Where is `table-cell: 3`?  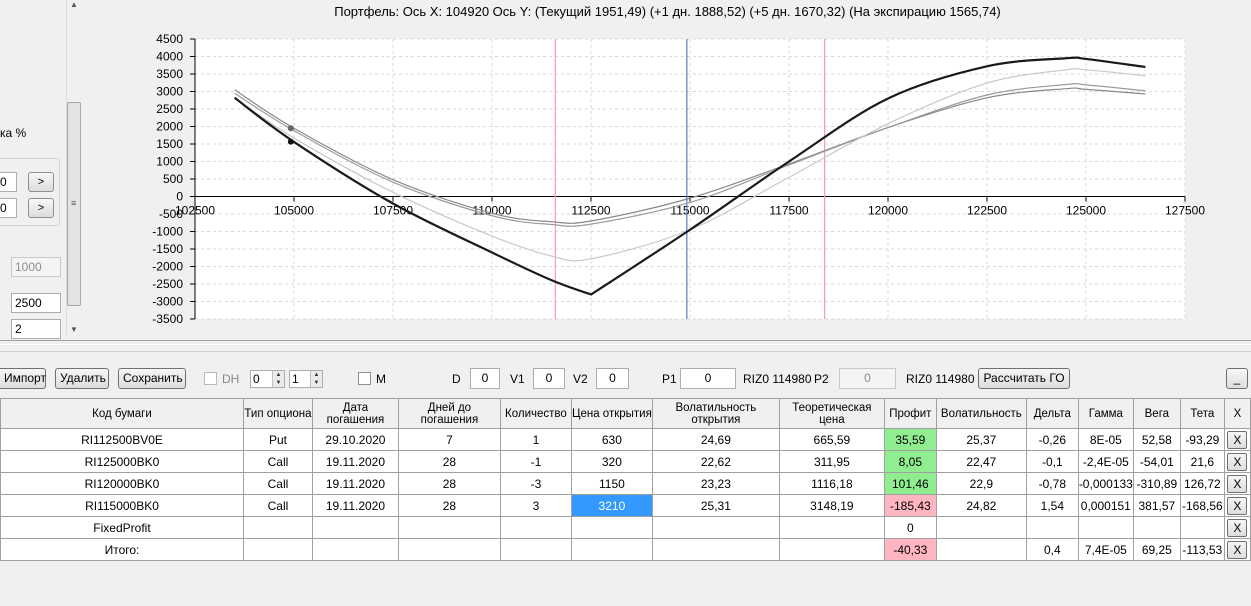 table-cell: 3 is located at coordinates (535, 505).